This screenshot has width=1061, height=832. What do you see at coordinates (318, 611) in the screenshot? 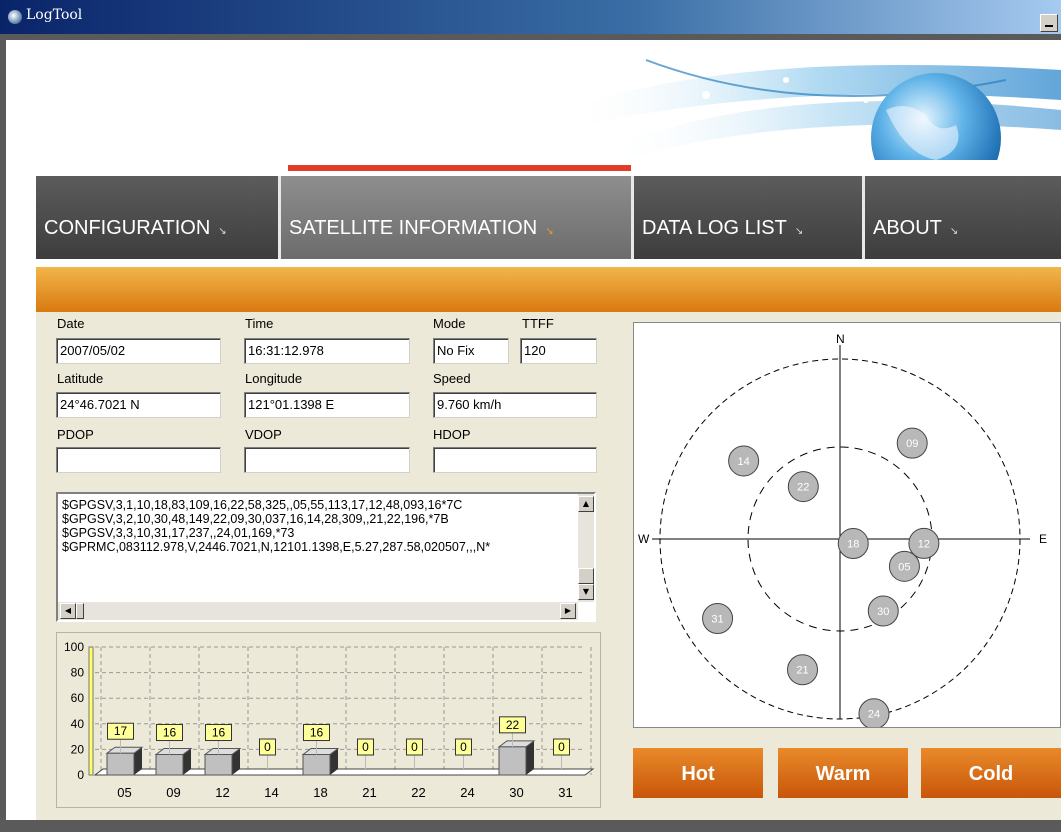
I see `horizontal-scrollbar` at bounding box center [318, 611].